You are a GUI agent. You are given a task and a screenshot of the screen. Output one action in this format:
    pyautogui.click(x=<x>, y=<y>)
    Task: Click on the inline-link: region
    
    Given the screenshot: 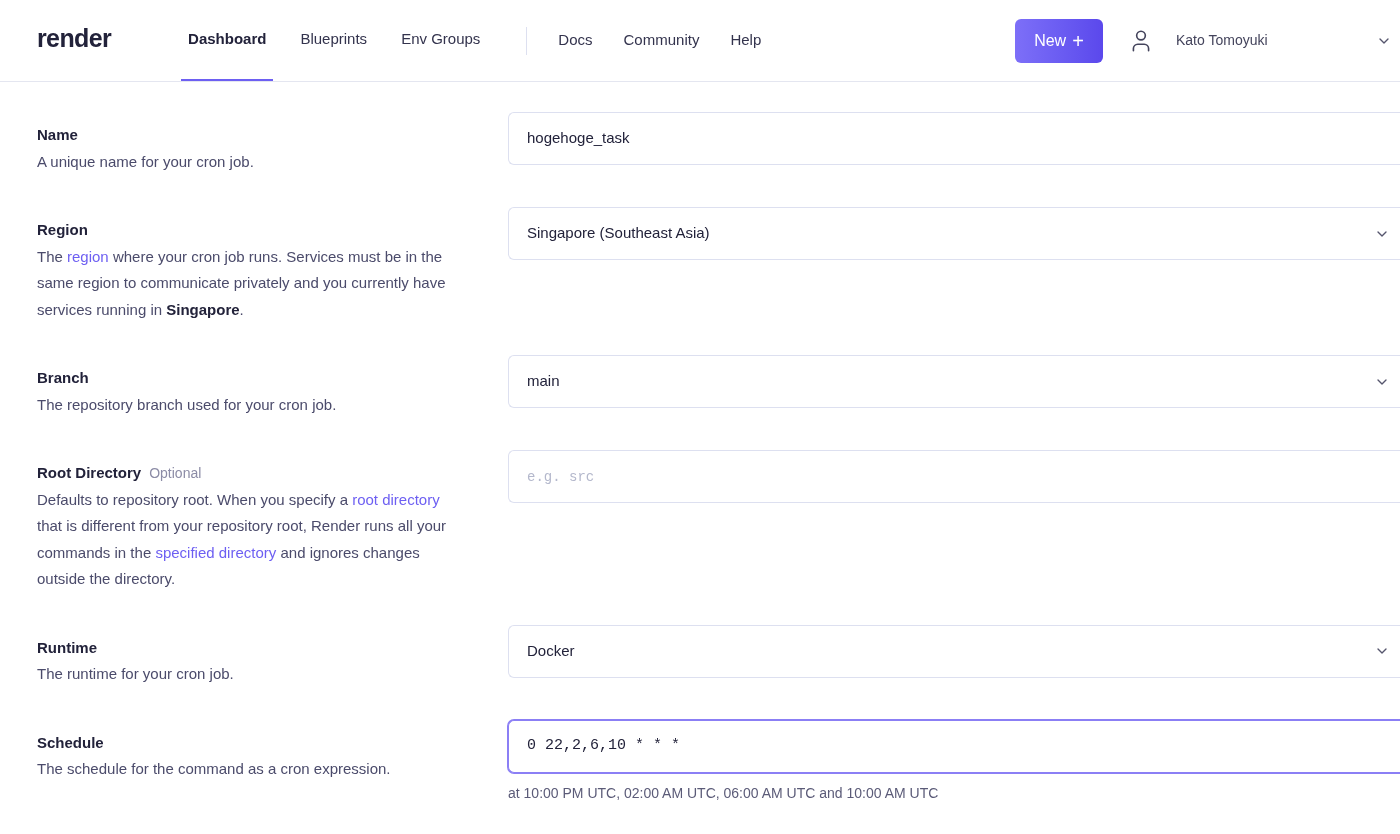 What is the action you would take?
    pyautogui.click(x=88, y=256)
    